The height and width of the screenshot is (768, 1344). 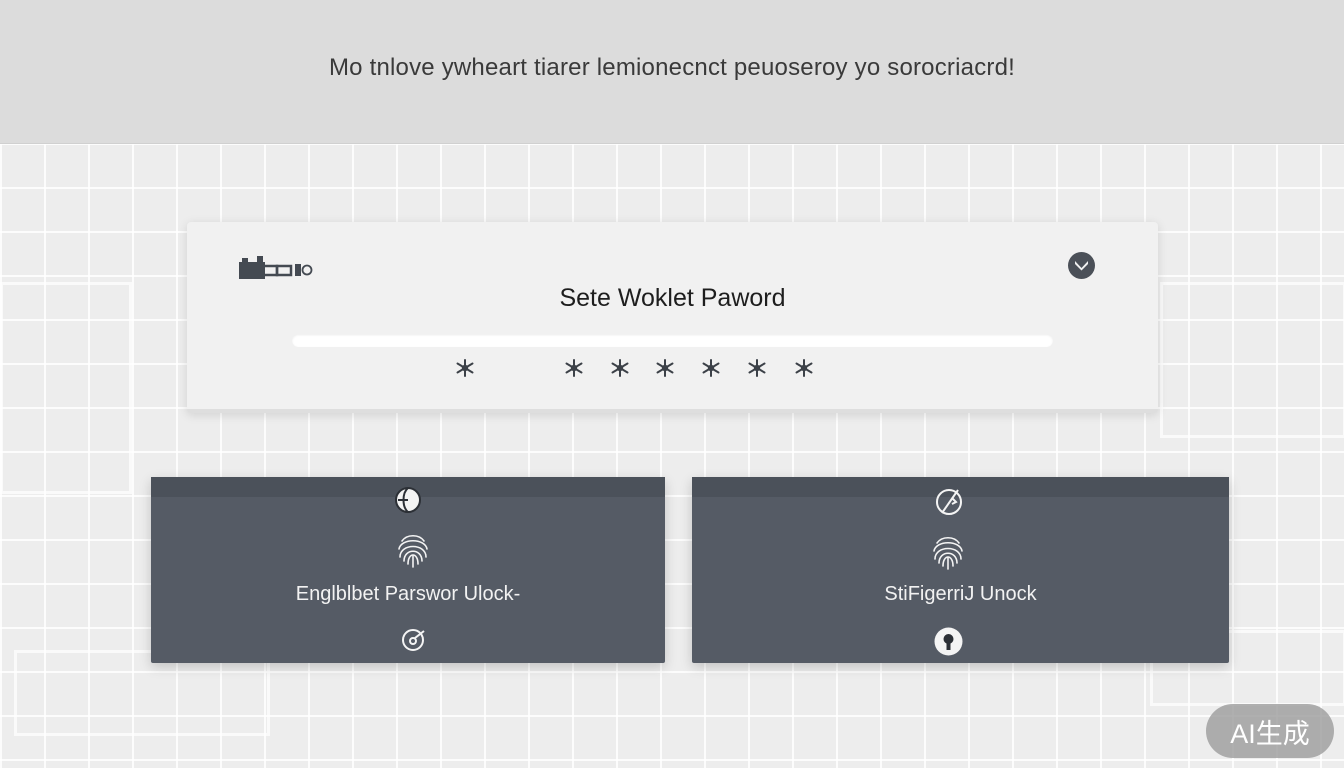 I want to click on close-icon, so click(x=1081, y=266).